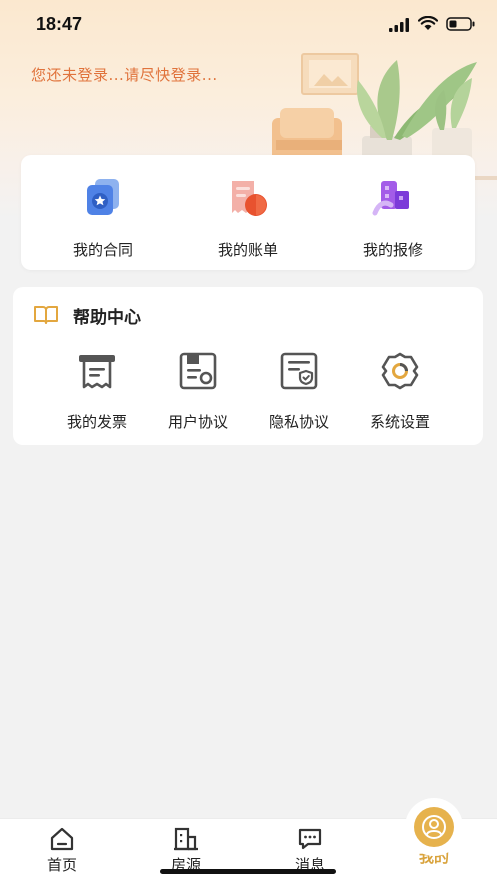  I want to click on privacy-agreement-icon, so click(299, 371).